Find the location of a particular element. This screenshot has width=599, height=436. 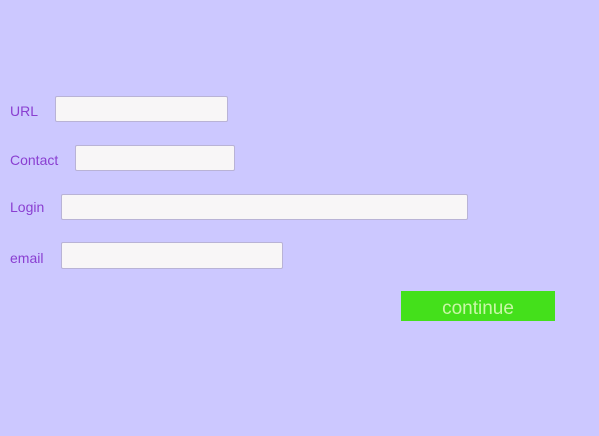

contact-field is located at coordinates (155, 158).